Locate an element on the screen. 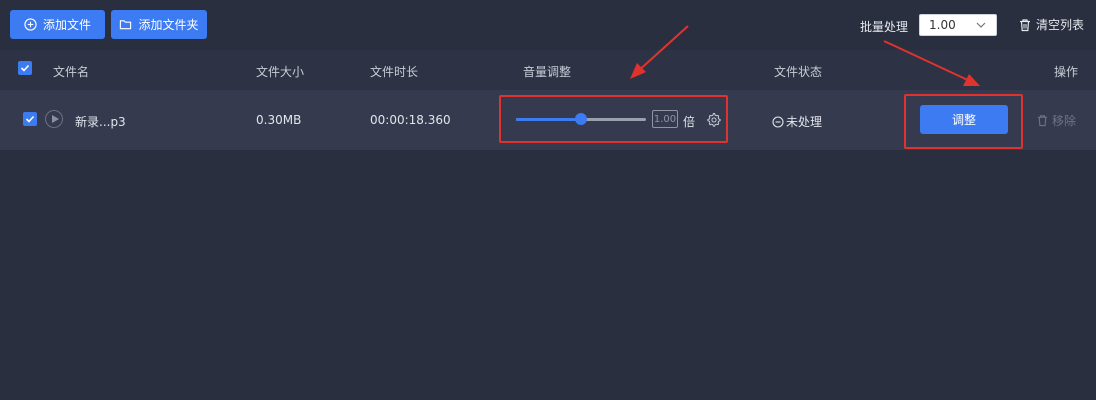 The image size is (1096, 400). play-icon is located at coordinates (55, 119).